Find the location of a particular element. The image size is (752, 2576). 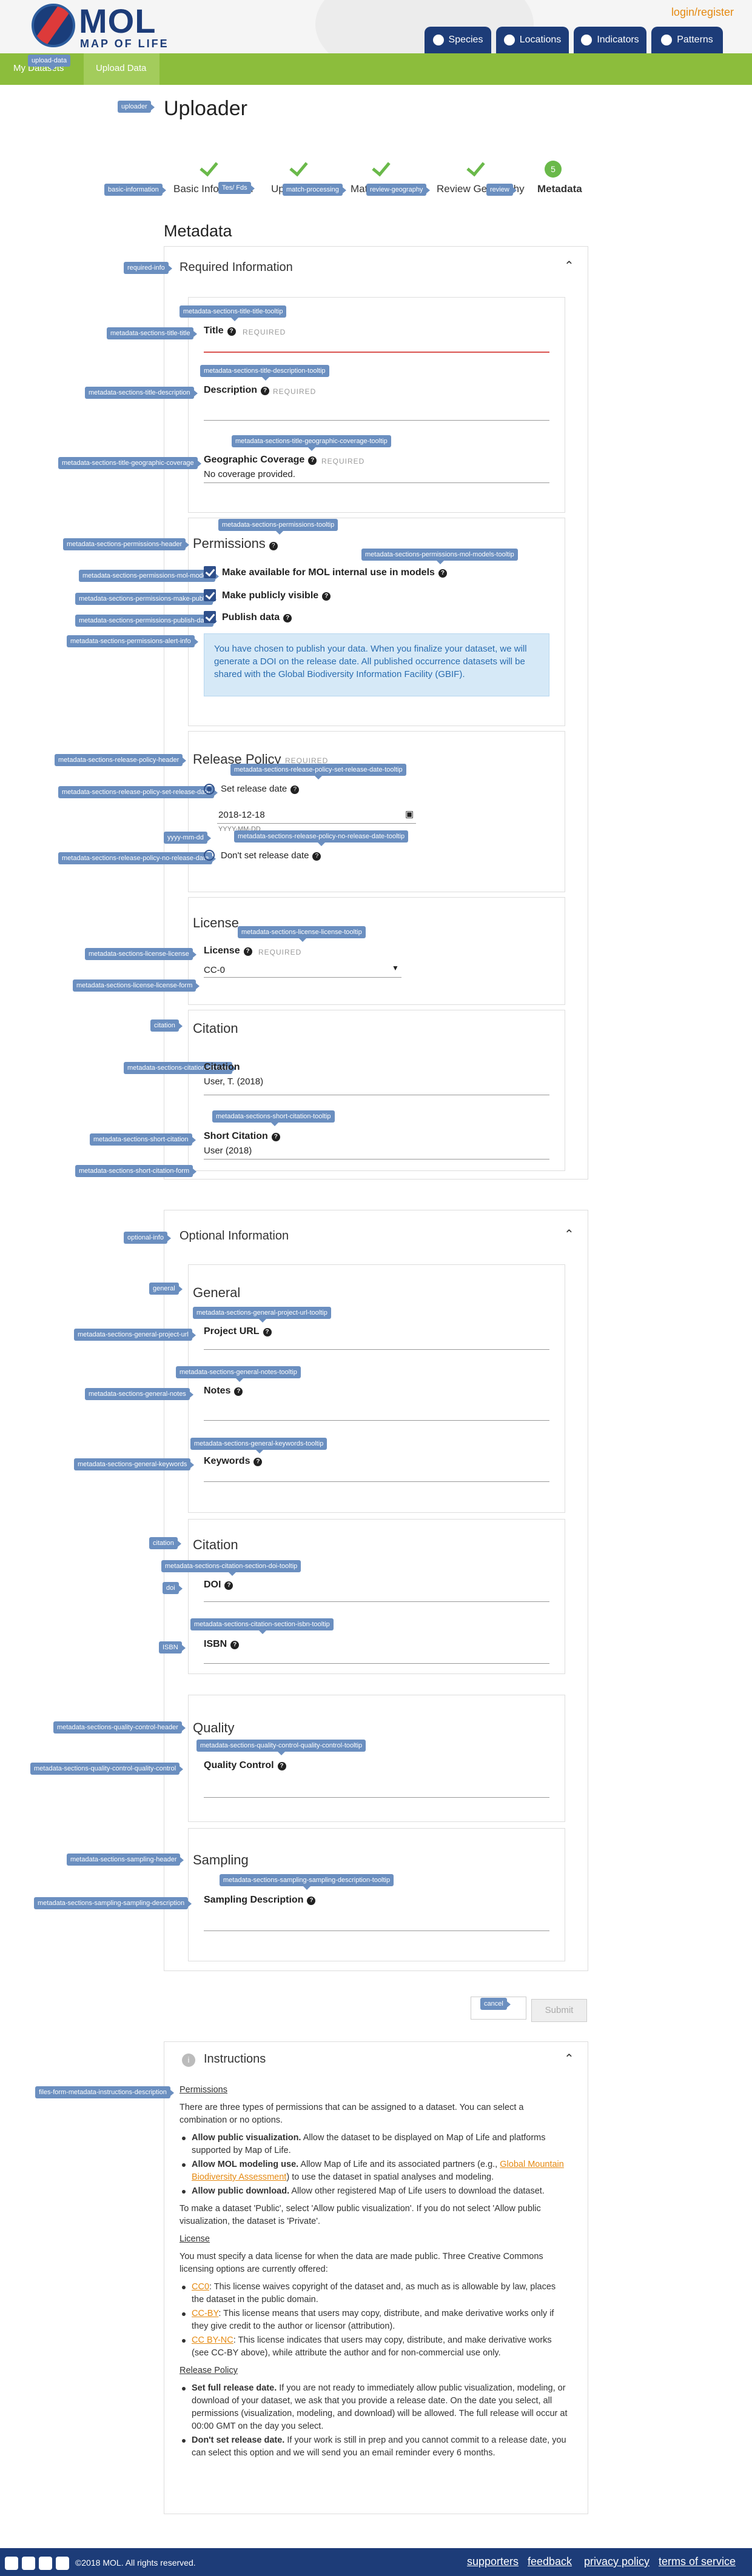

chevron-down-icon: ▼ is located at coordinates (396, 968).